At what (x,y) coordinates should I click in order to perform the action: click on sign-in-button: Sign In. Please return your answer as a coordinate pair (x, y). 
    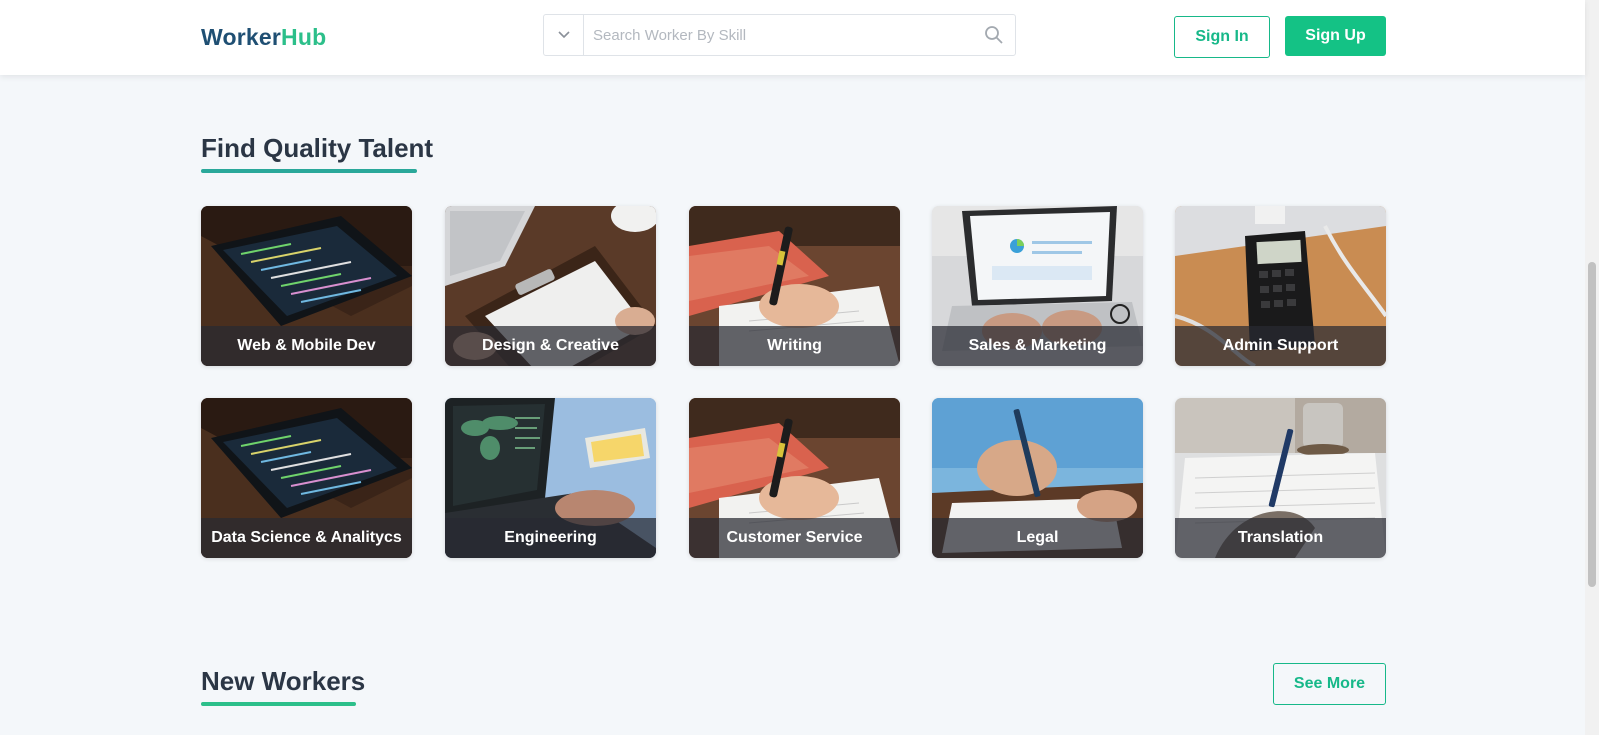
    Looking at the image, I should click on (1222, 37).